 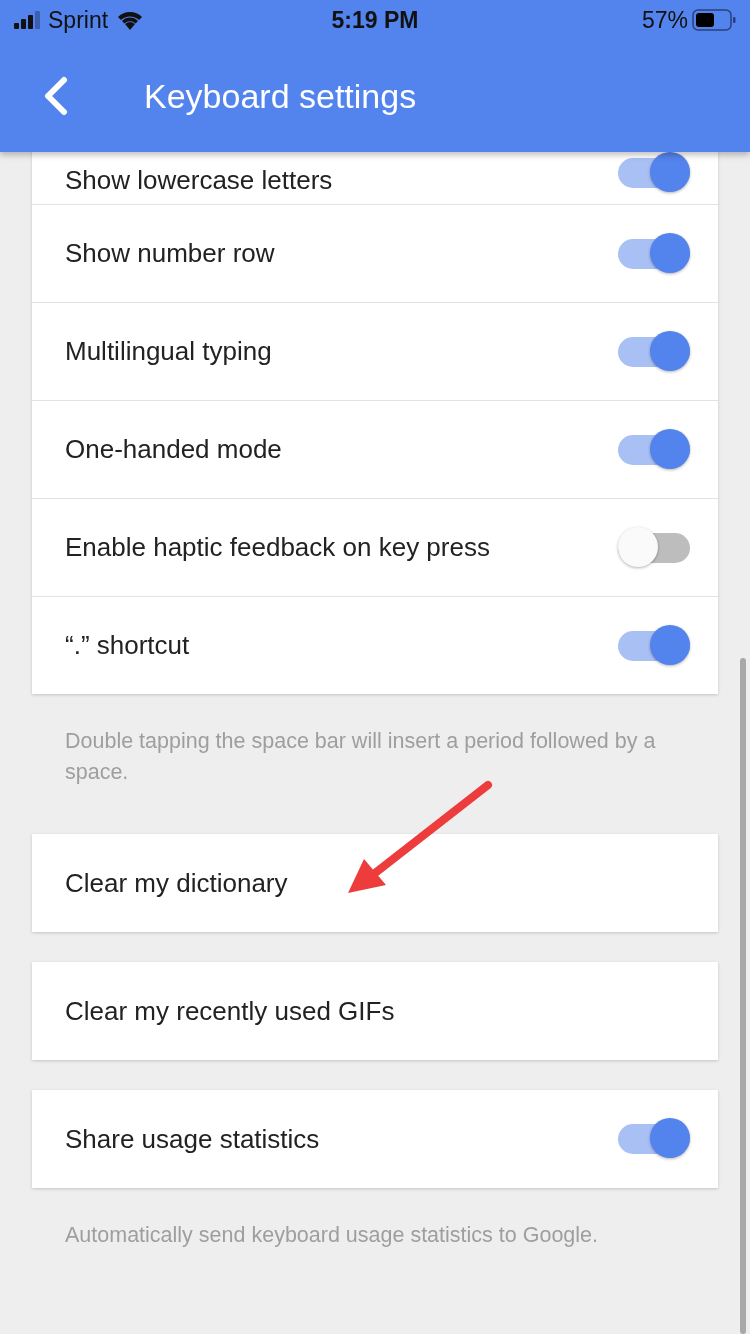 I want to click on battery-percent: 57%, so click(x=664, y=20).